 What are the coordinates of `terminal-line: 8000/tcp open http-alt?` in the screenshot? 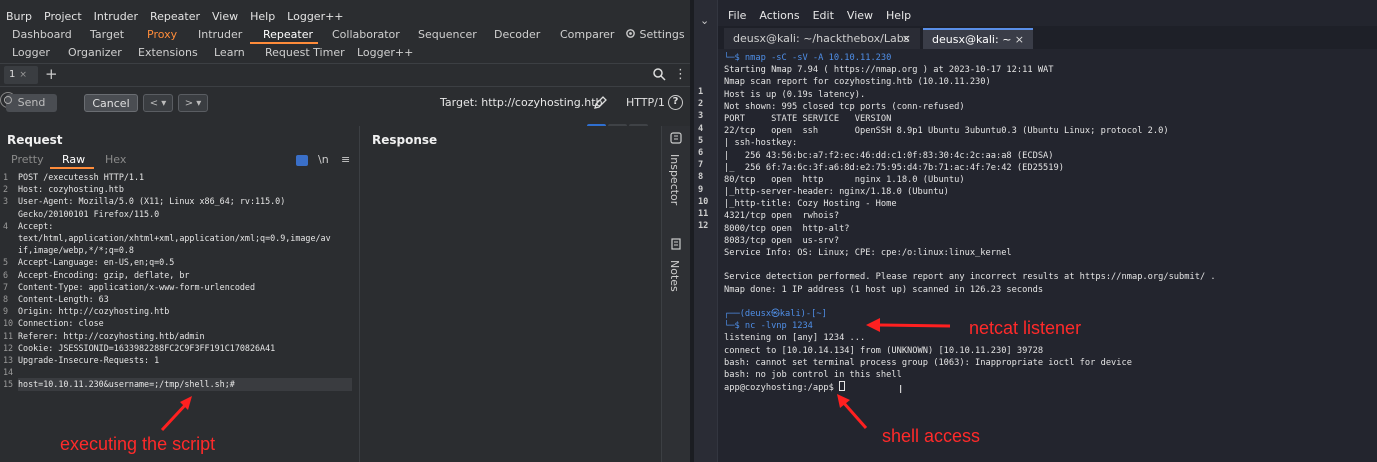 It's located at (787, 228).